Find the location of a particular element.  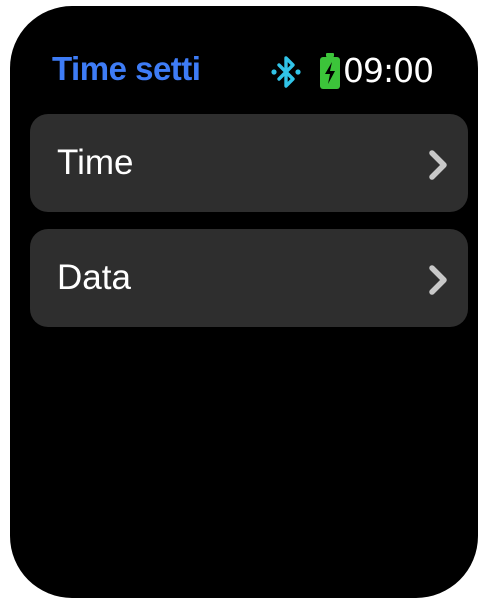

menu-item-label: Data is located at coordinates (94, 277).